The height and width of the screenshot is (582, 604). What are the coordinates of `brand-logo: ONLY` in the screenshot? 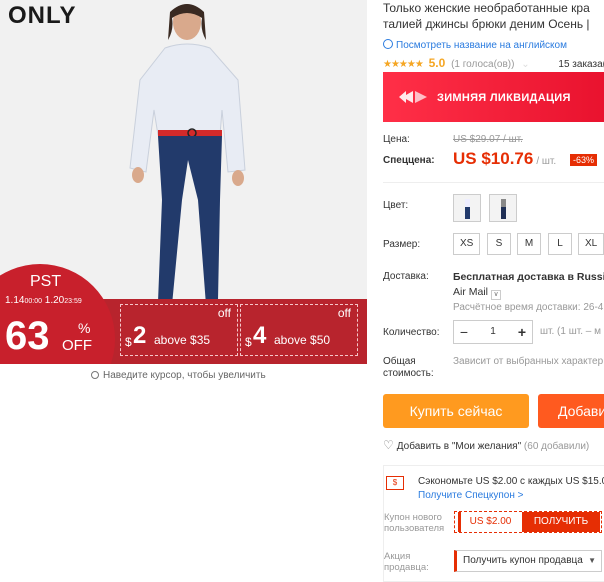 It's located at (42, 15).